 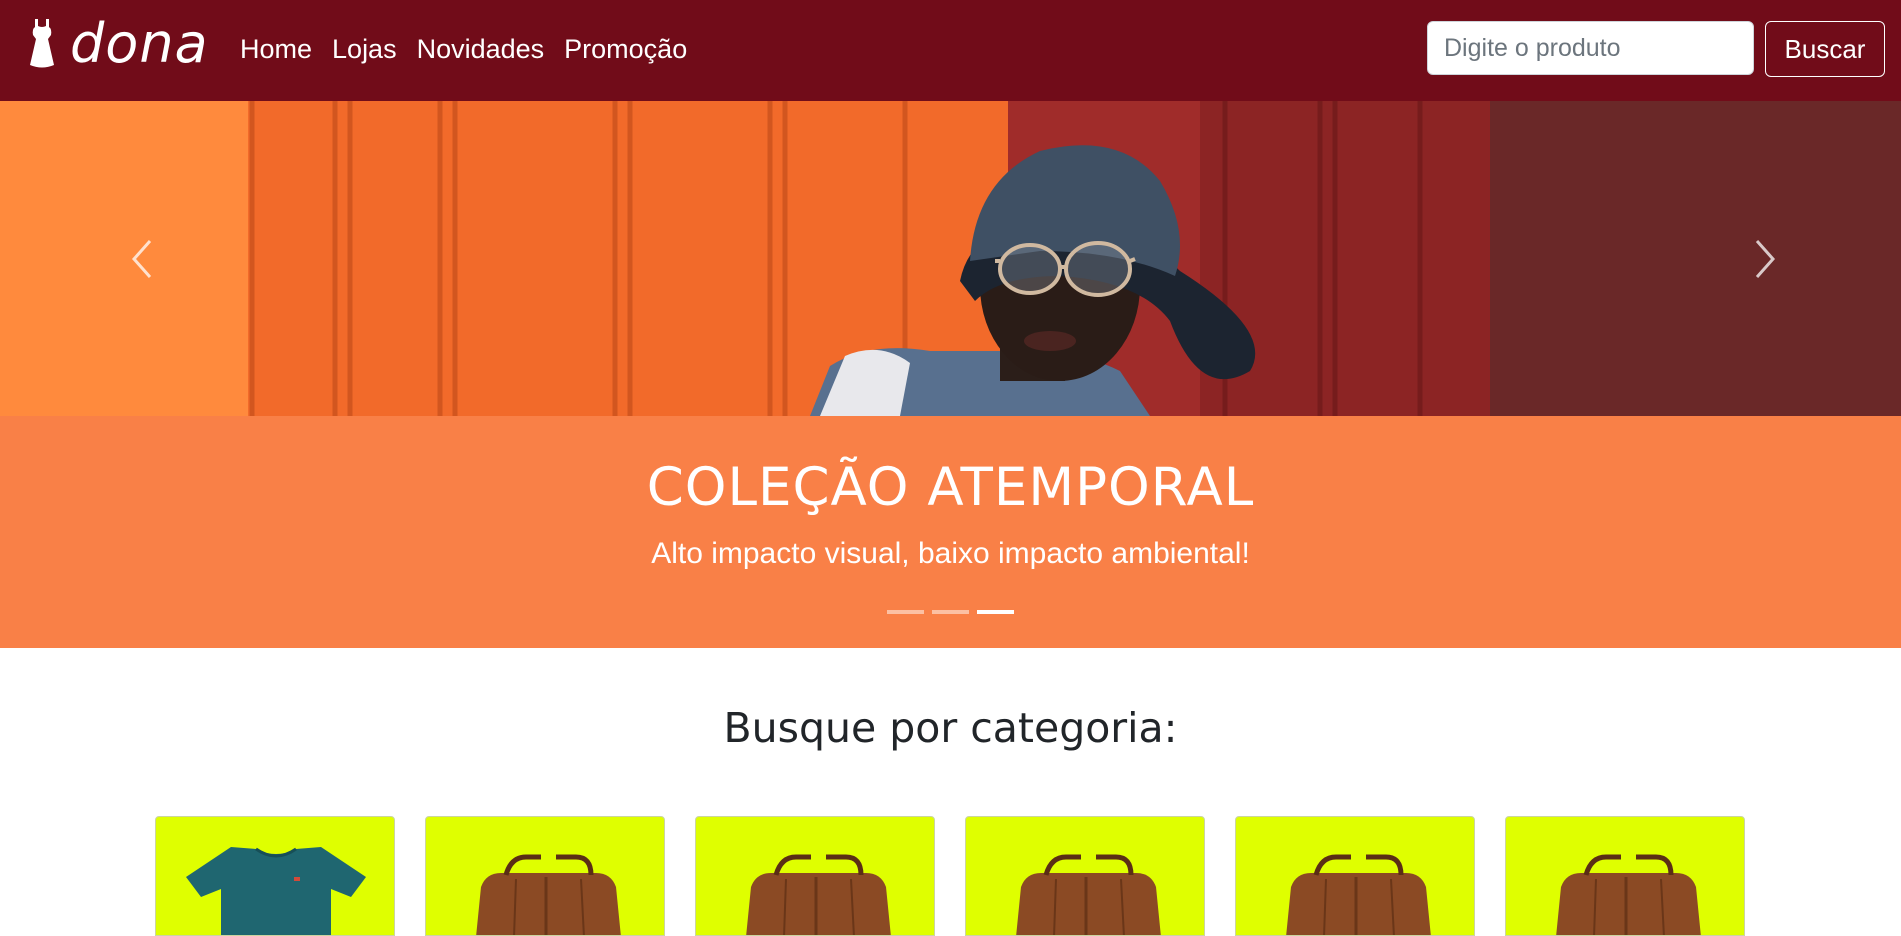 I want to click on category-section-title: Busque por categoria:, so click(x=950, y=728).